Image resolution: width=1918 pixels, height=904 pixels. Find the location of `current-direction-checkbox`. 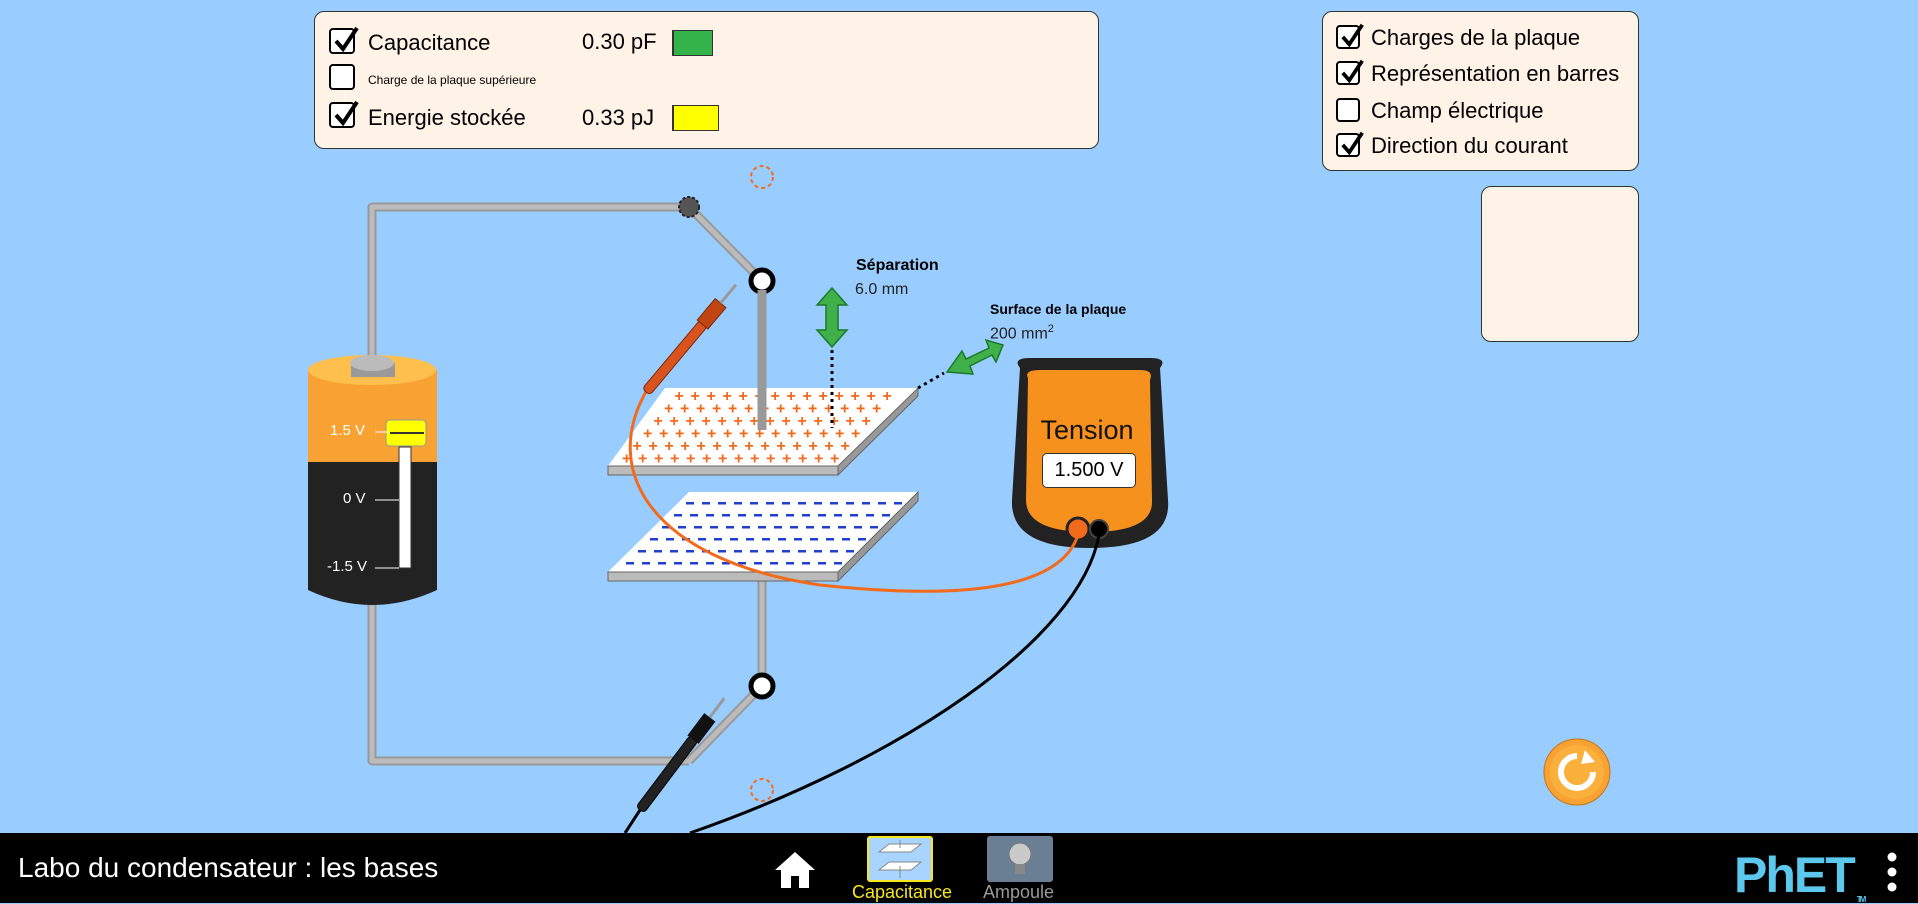

current-direction-checkbox is located at coordinates (1350, 144).